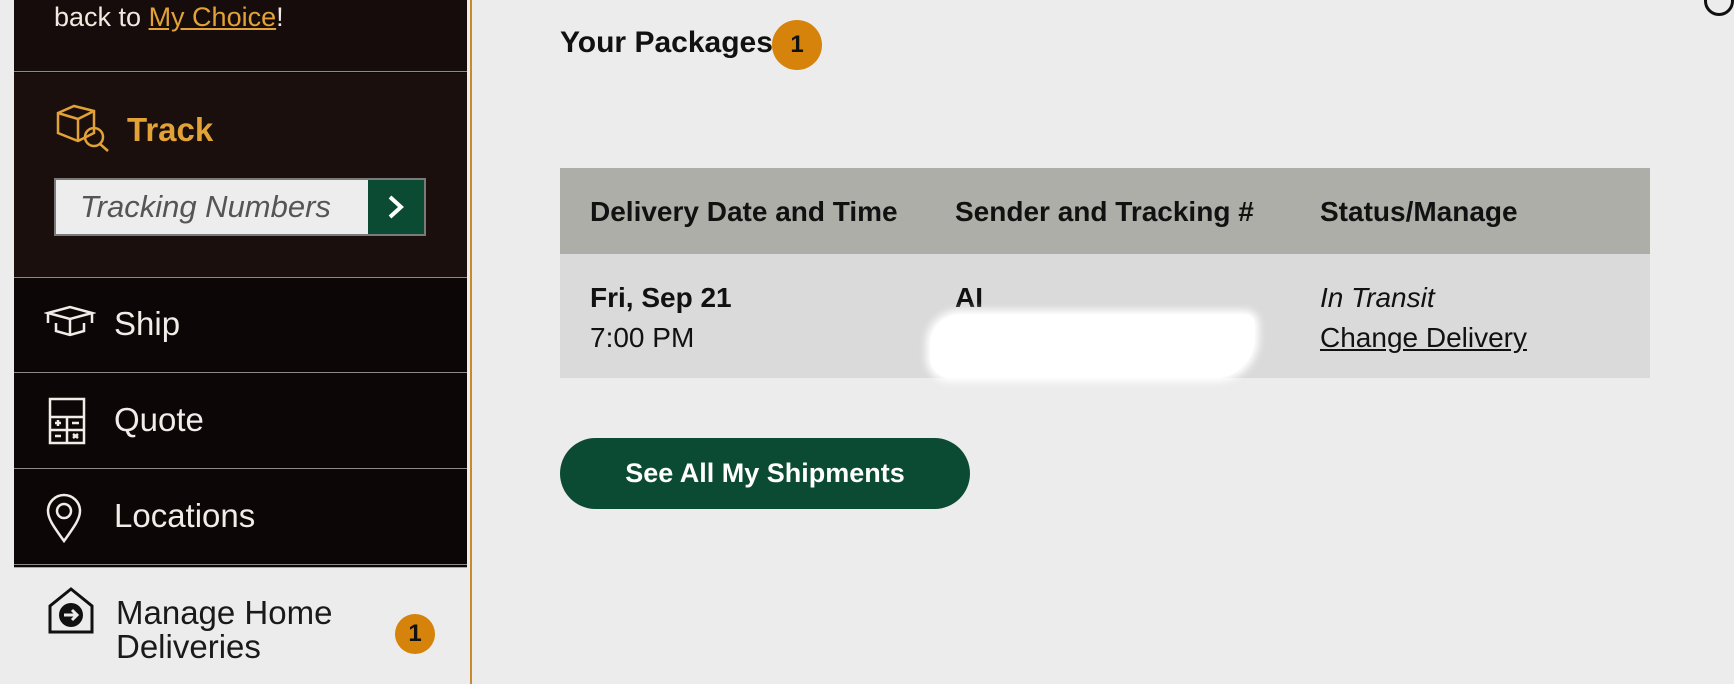 The height and width of the screenshot is (684, 1734). I want to click on header-delivery-date: Delivery Date and Time, so click(744, 211).